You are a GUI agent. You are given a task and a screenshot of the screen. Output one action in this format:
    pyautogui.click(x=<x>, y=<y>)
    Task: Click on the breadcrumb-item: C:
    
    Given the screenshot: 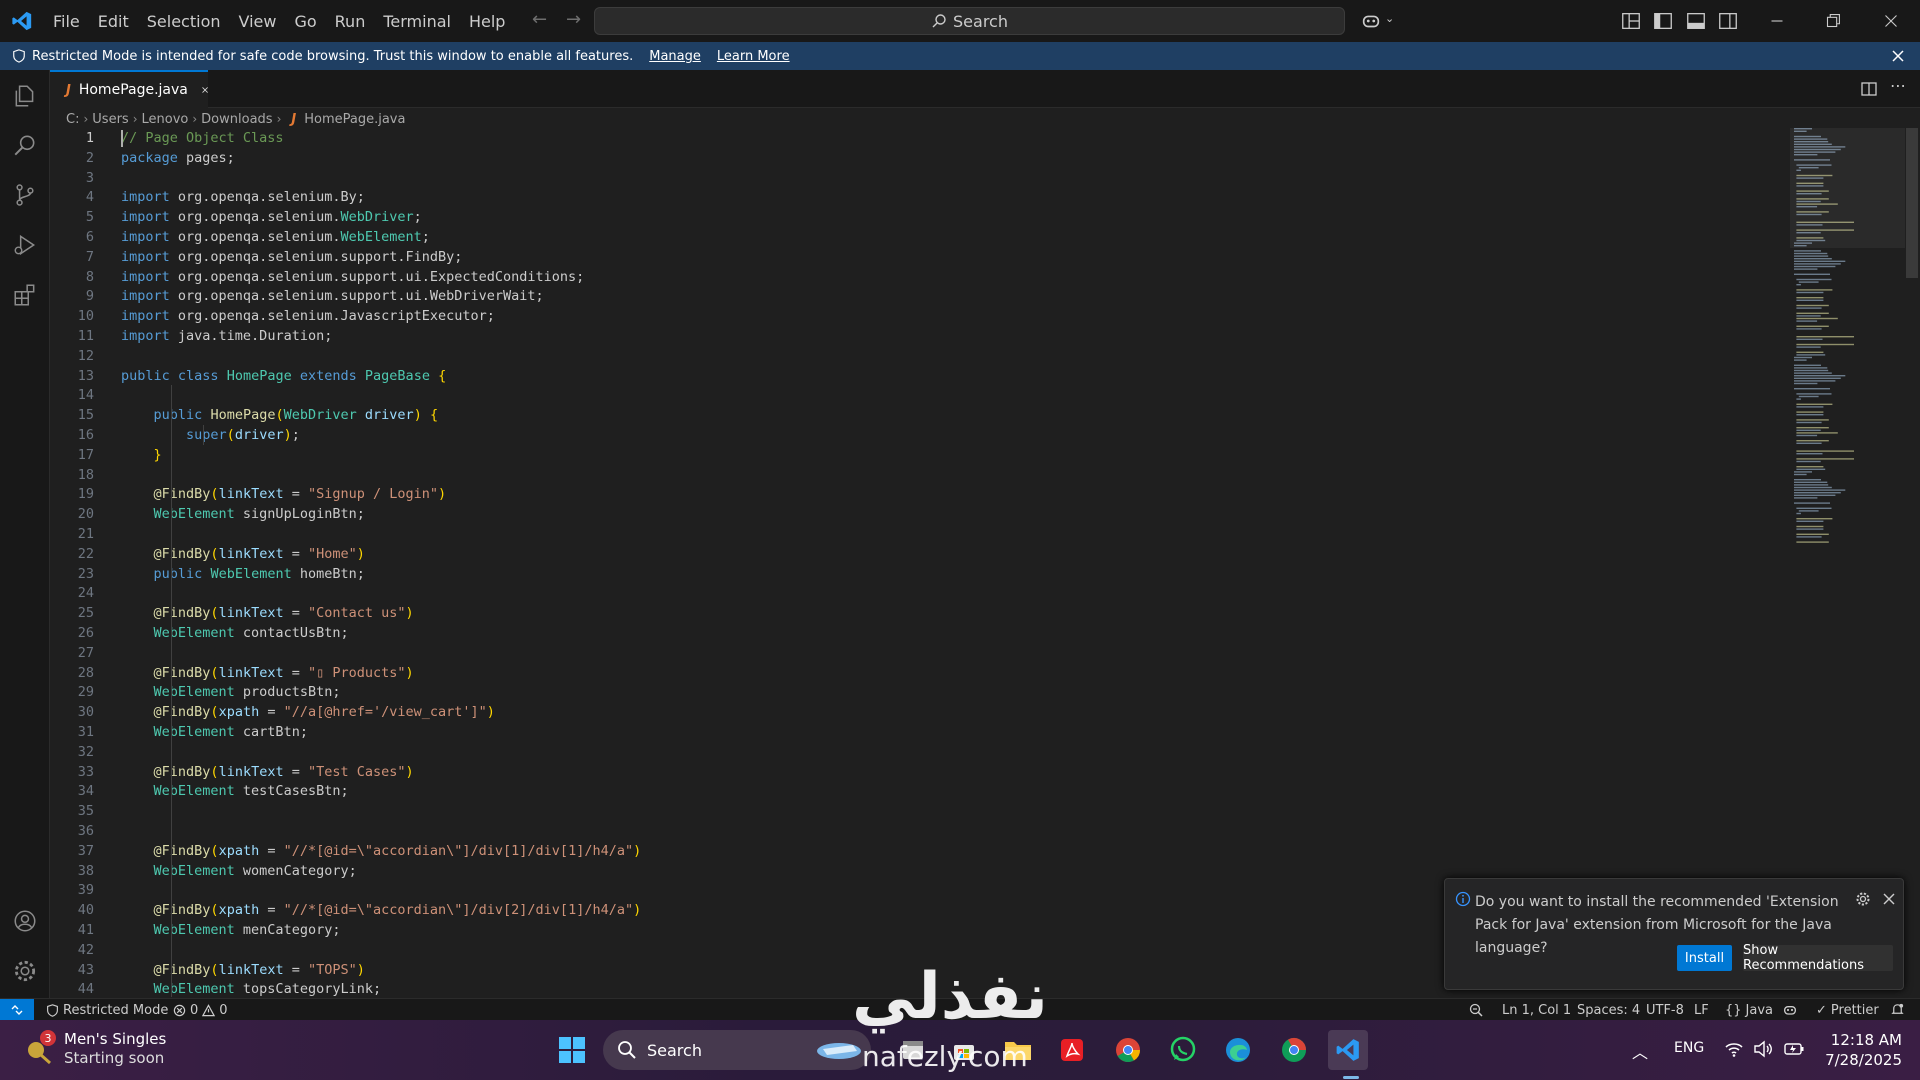 What is the action you would take?
    pyautogui.click(x=72, y=119)
    